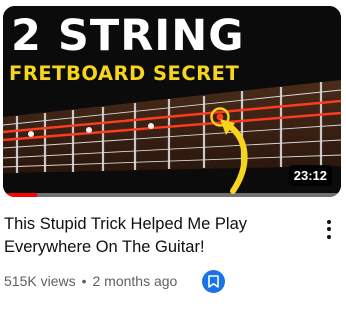 This screenshot has width=346, height=310. What do you see at coordinates (128, 36) in the screenshot?
I see `thumbnail-headline: 2 STRING` at bounding box center [128, 36].